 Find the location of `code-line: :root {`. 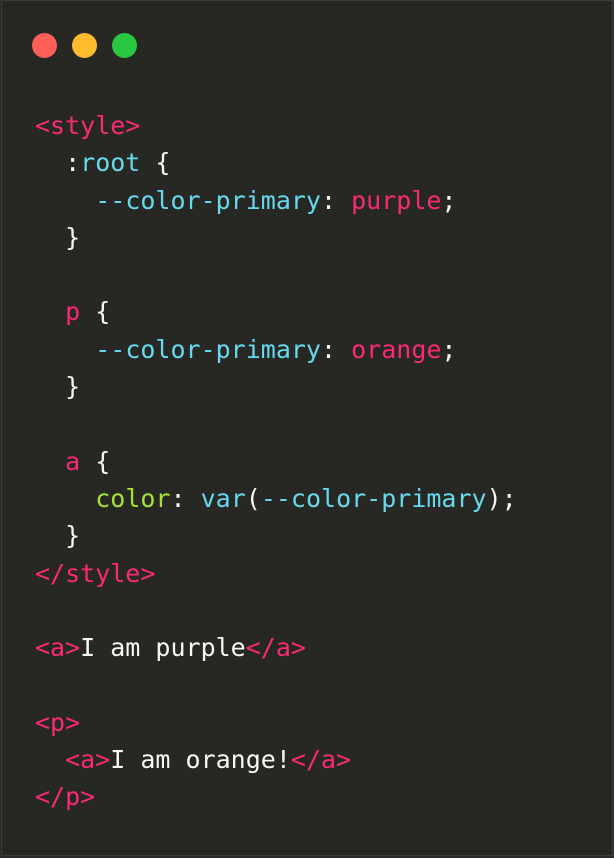

code-line: :root { is located at coordinates (276, 162).